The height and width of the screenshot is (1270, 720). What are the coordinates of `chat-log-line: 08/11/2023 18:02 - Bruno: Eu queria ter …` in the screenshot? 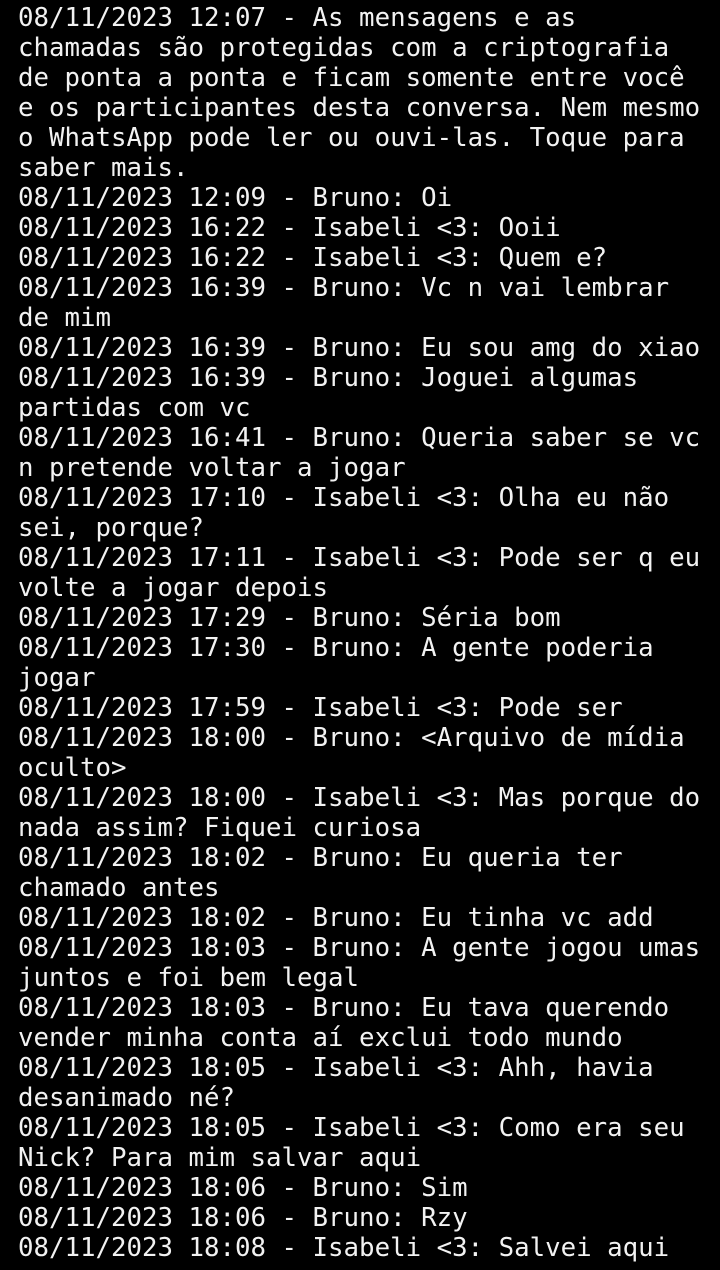 It's located at (328, 873).